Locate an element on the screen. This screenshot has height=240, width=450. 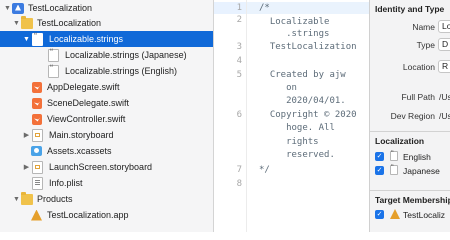
code-line: Copyright © 2020 is located at coordinates (308, 115).